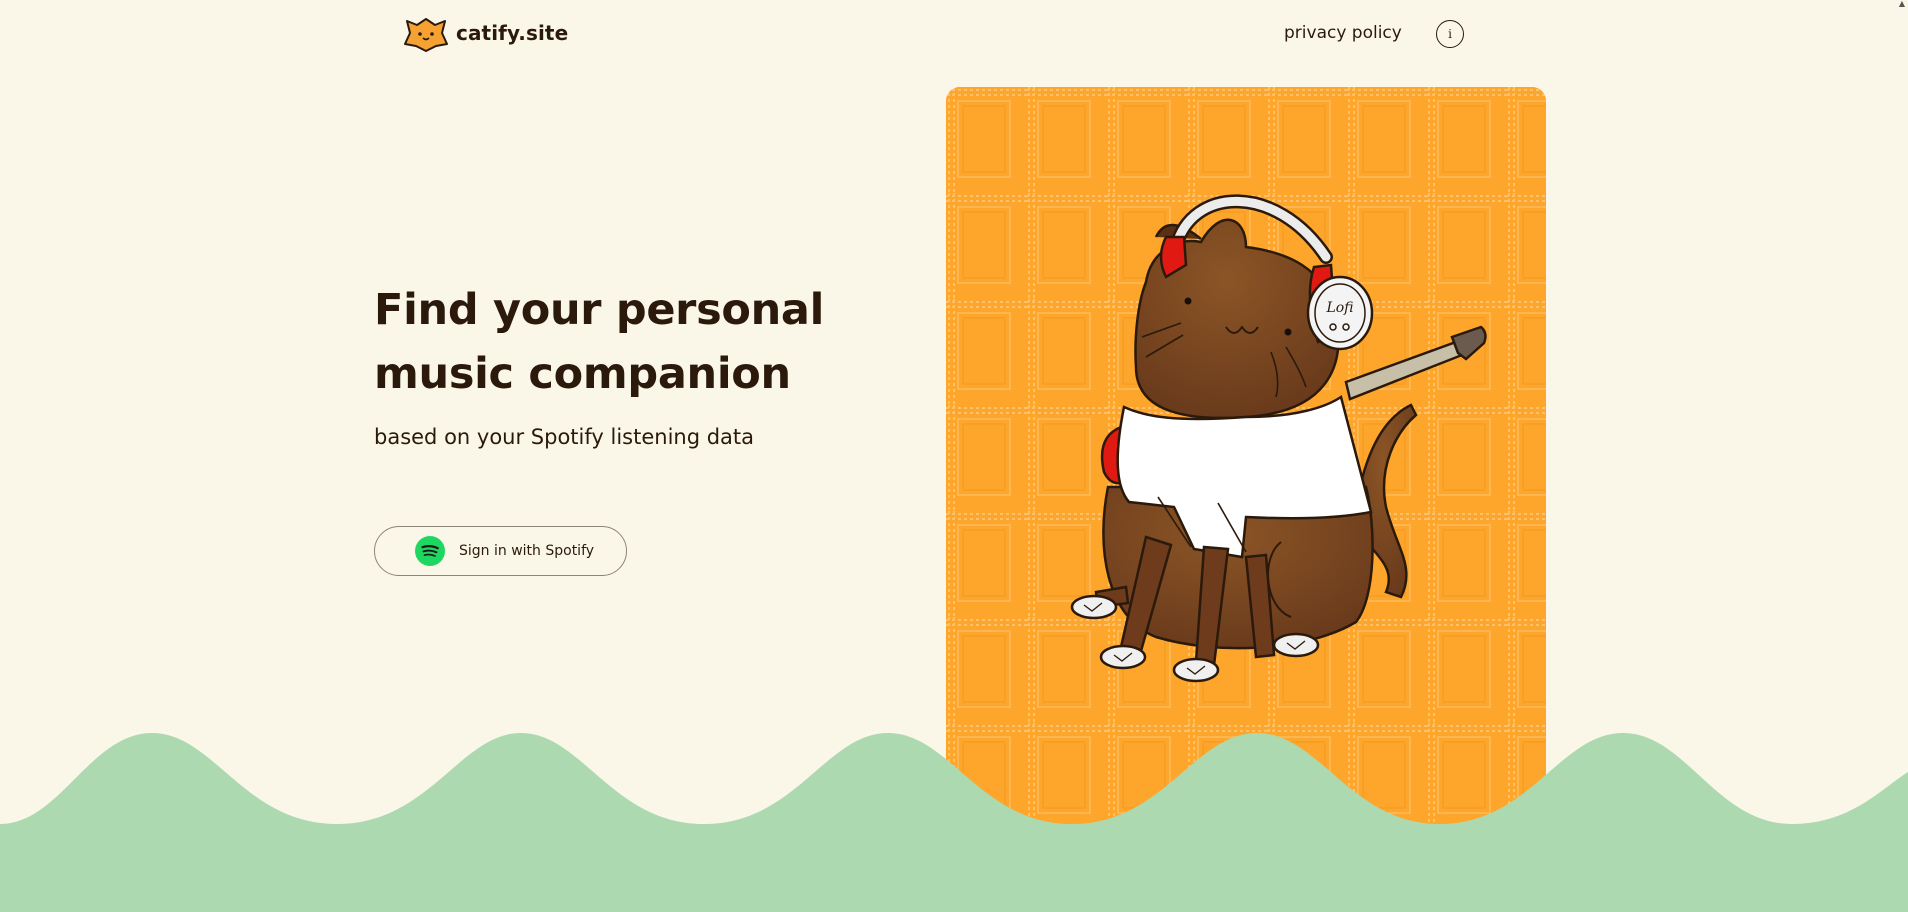 This screenshot has width=1908, height=912. I want to click on brand-home-link: catify.site, so click(486, 33).